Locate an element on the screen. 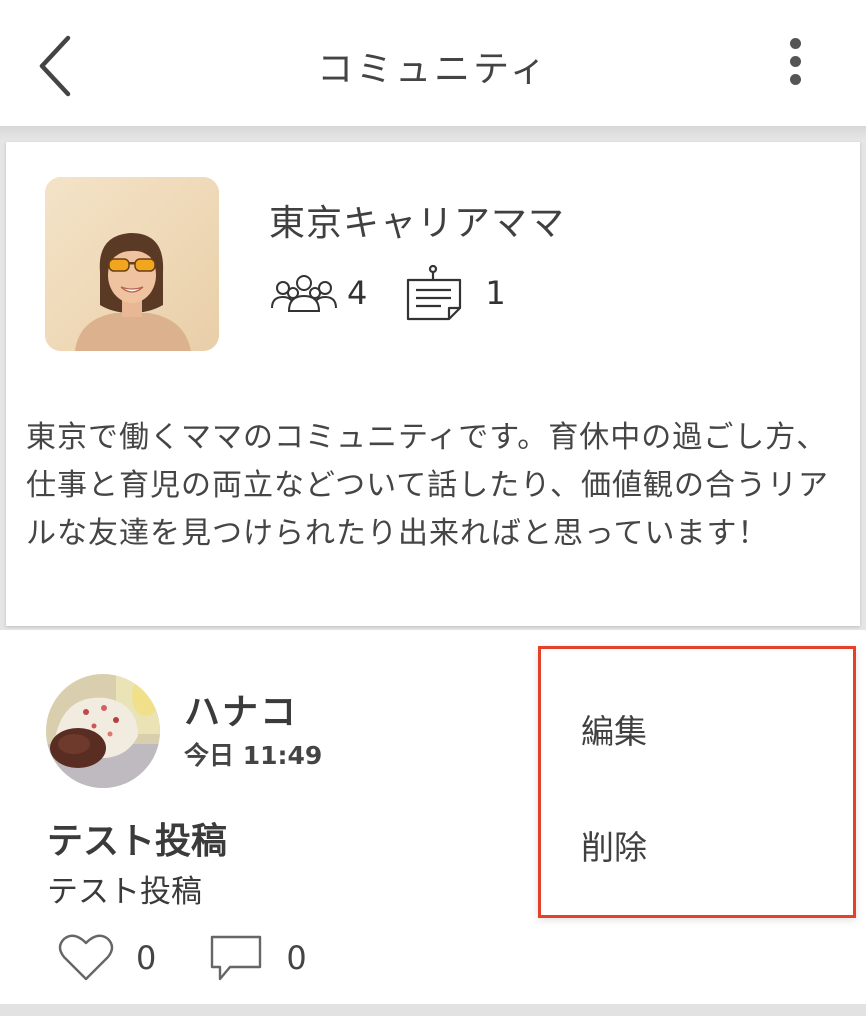  user-avatar is located at coordinates (103, 731).